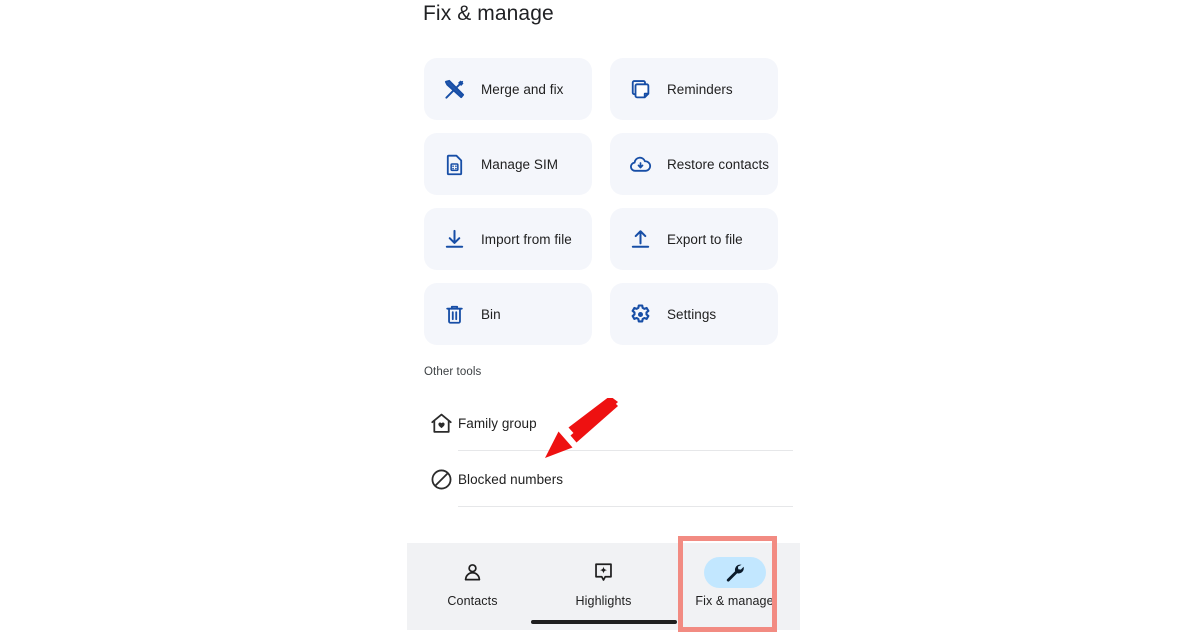 The width and height of the screenshot is (1200, 632). I want to click on sparkle-icon, so click(603, 572).